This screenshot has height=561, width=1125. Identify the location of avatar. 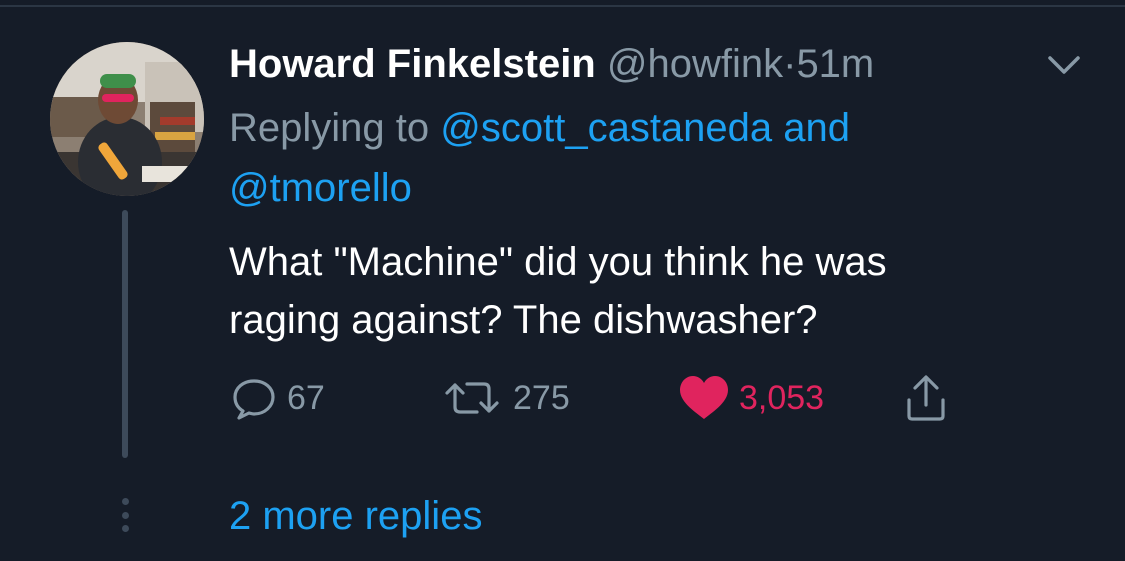
(127, 119).